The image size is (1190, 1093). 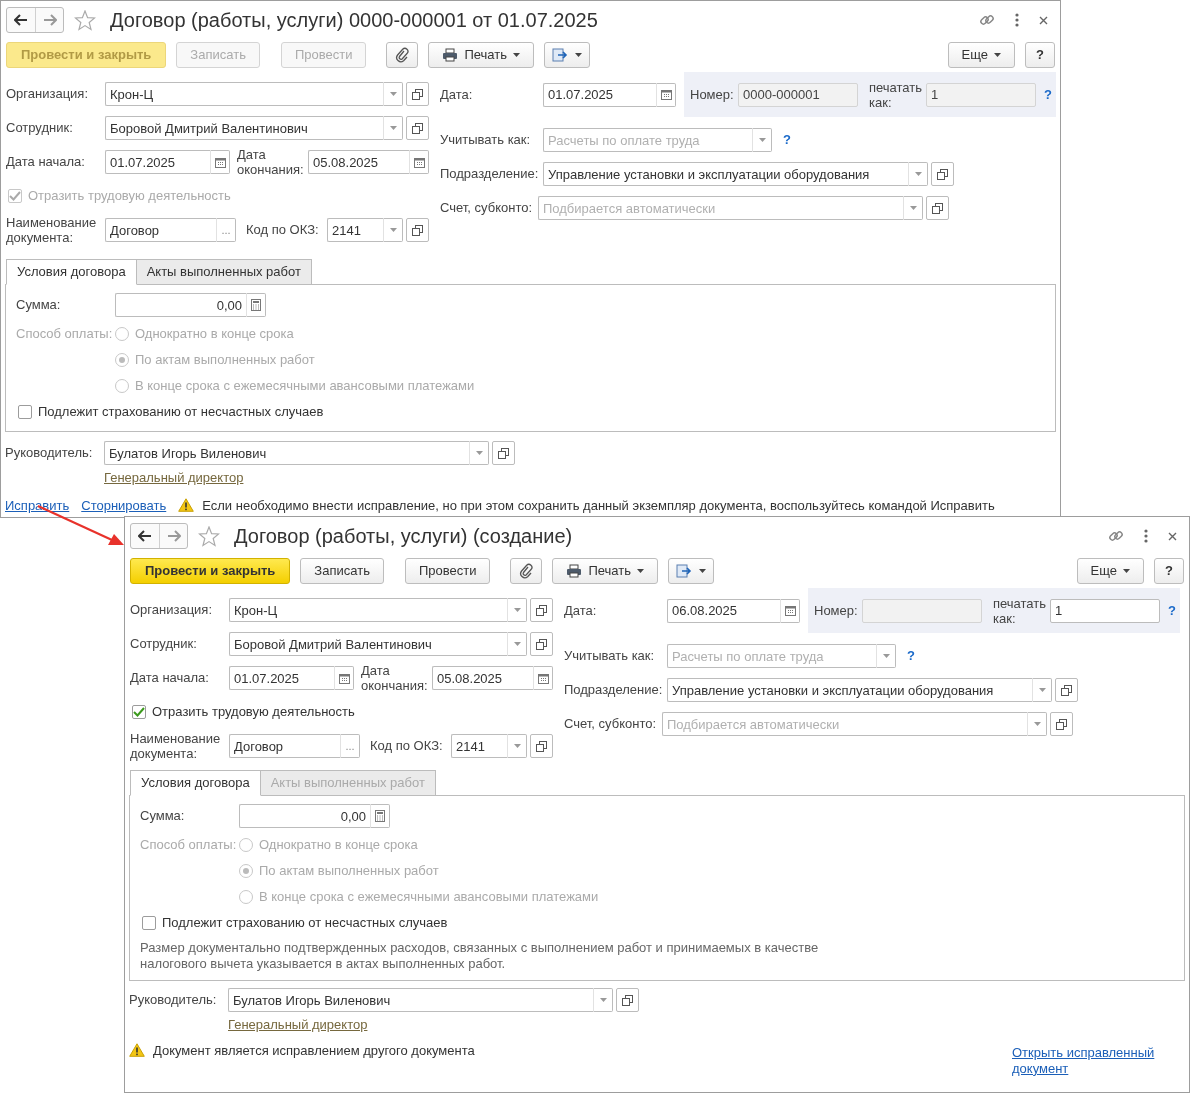 I want to click on document-arrow-icon, so click(x=684, y=571).